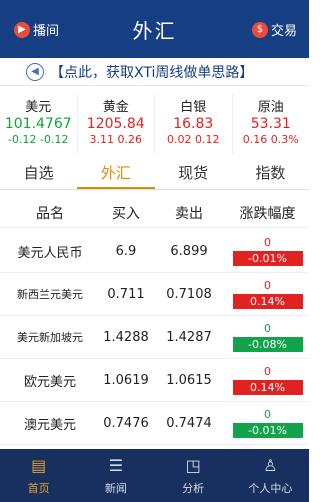 This screenshot has height=502, width=320. Describe the element at coordinates (193, 488) in the screenshot. I see `nav-label: 分析` at that location.